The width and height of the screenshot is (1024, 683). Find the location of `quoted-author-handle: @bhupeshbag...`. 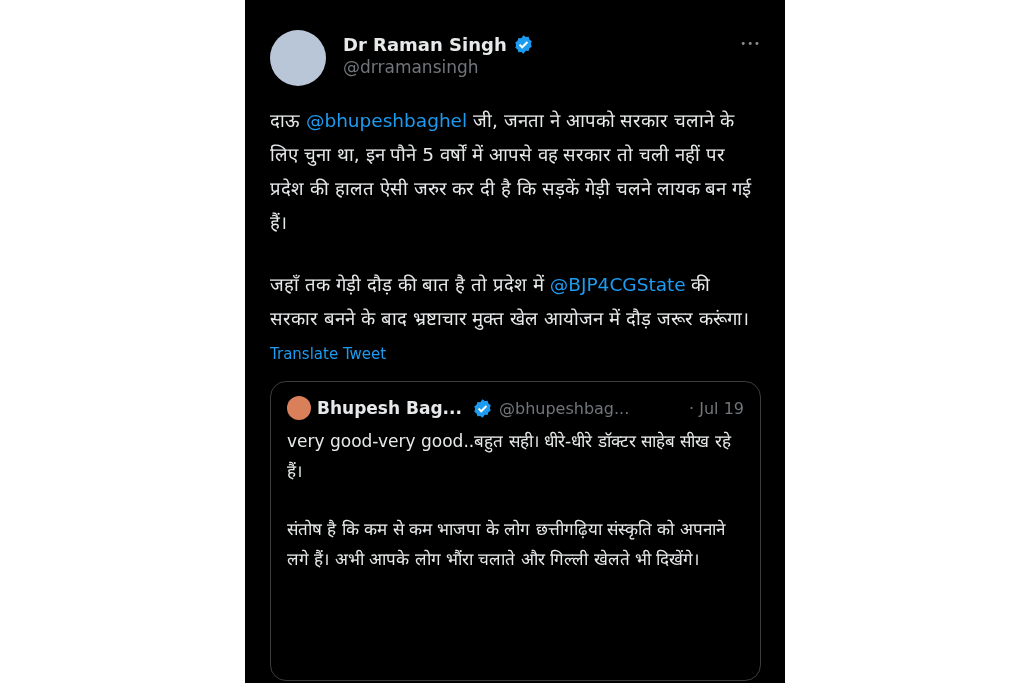

quoted-author-handle: @bhupeshbag... is located at coordinates (564, 408).